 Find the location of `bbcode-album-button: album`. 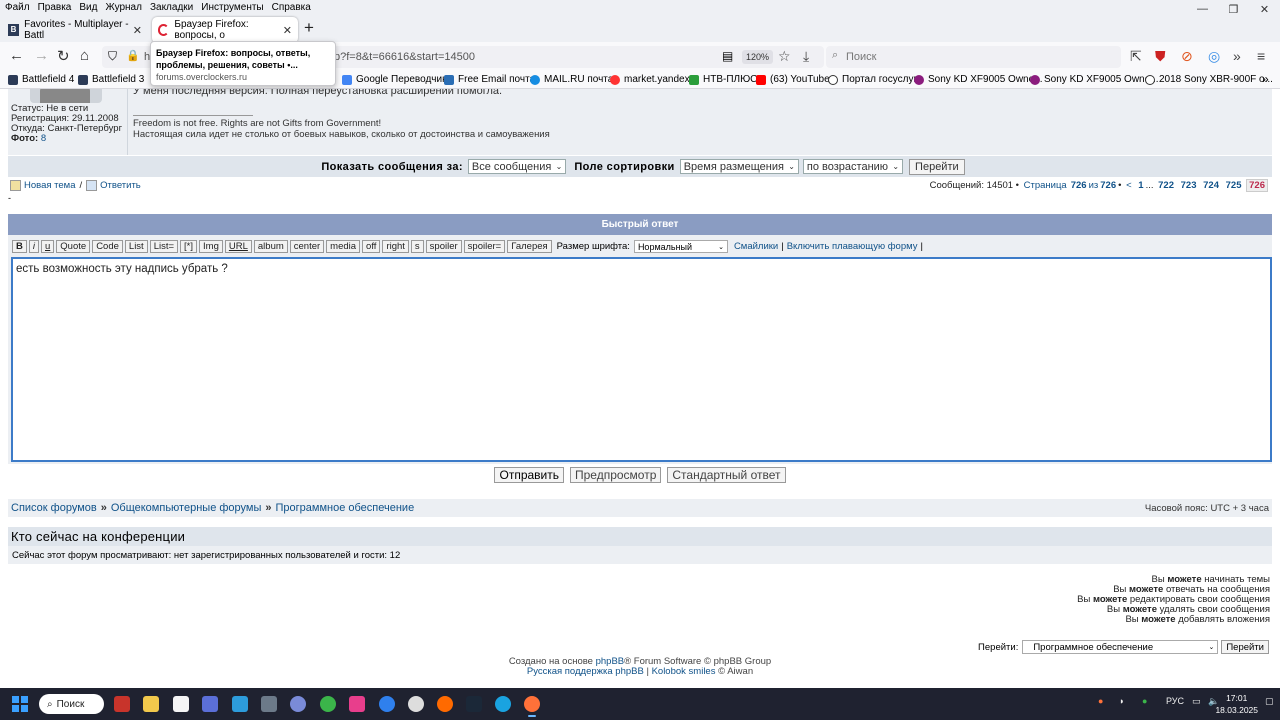

bbcode-album-button: album is located at coordinates (270, 246).